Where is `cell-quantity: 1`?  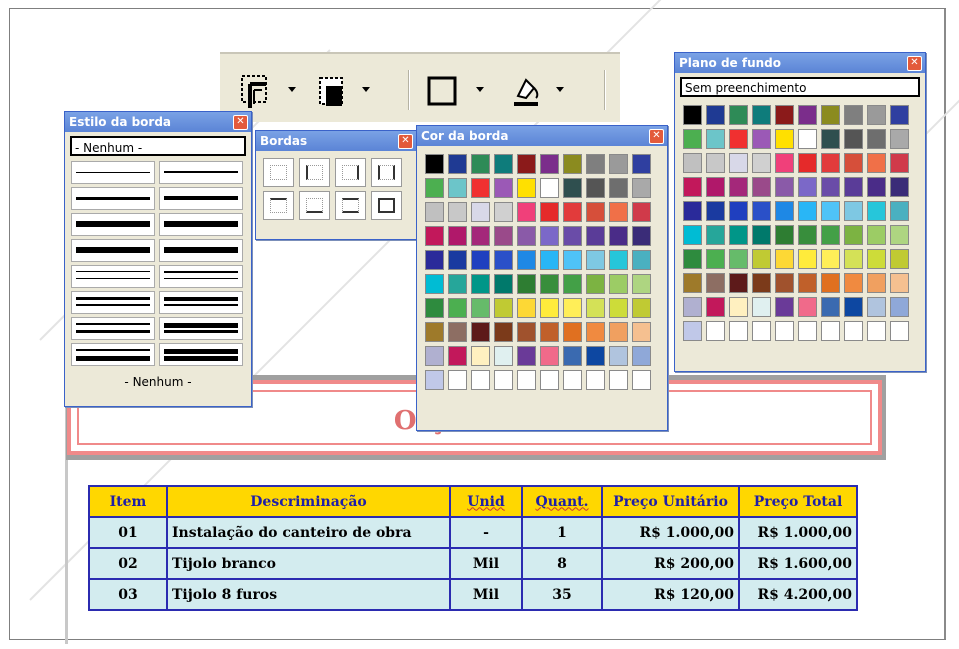
cell-quantity: 1 is located at coordinates (562, 532).